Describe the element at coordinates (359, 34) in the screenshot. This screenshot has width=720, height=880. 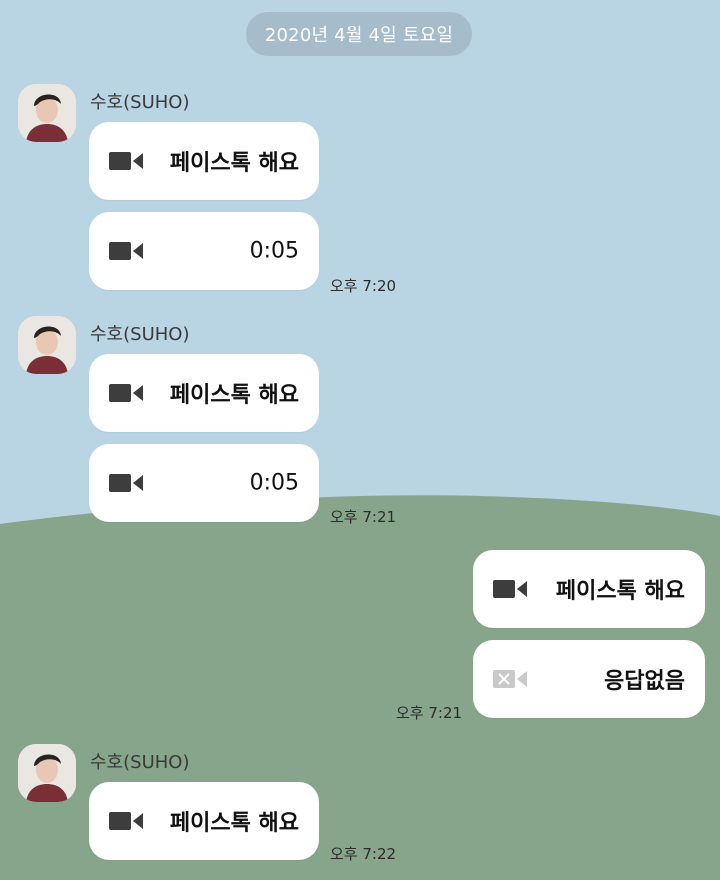
I see `date-divider: 2020년 4월 4일 토요일` at that location.